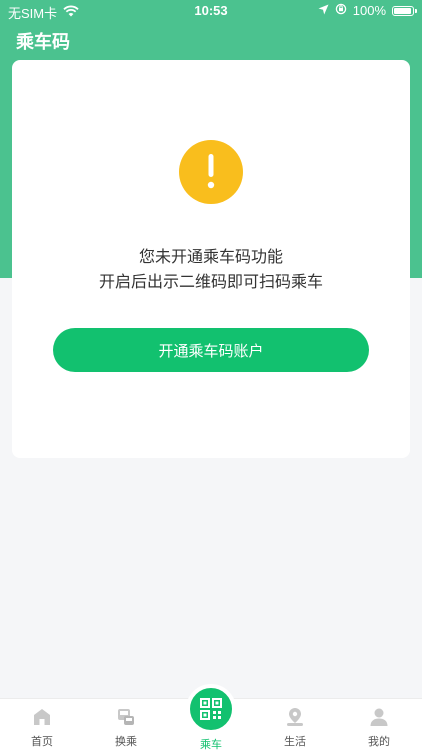 The image size is (422, 750). I want to click on battery-text: 100%, so click(369, 10).